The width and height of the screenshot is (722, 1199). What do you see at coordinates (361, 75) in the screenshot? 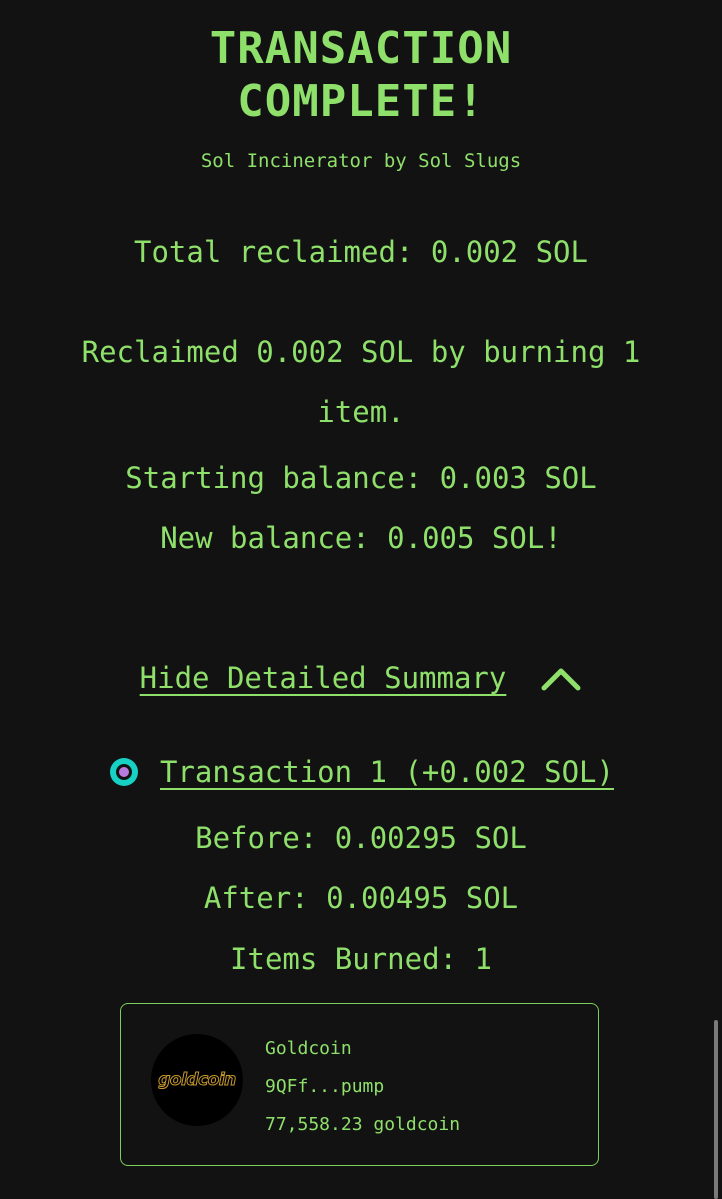
I see `page-title: TRANSACTION COMPLETE!` at bounding box center [361, 75].